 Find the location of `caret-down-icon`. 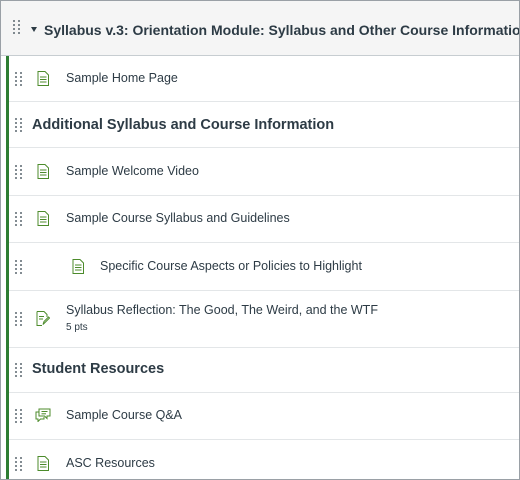

caret-down-icon is located at coordinates (34, 29).